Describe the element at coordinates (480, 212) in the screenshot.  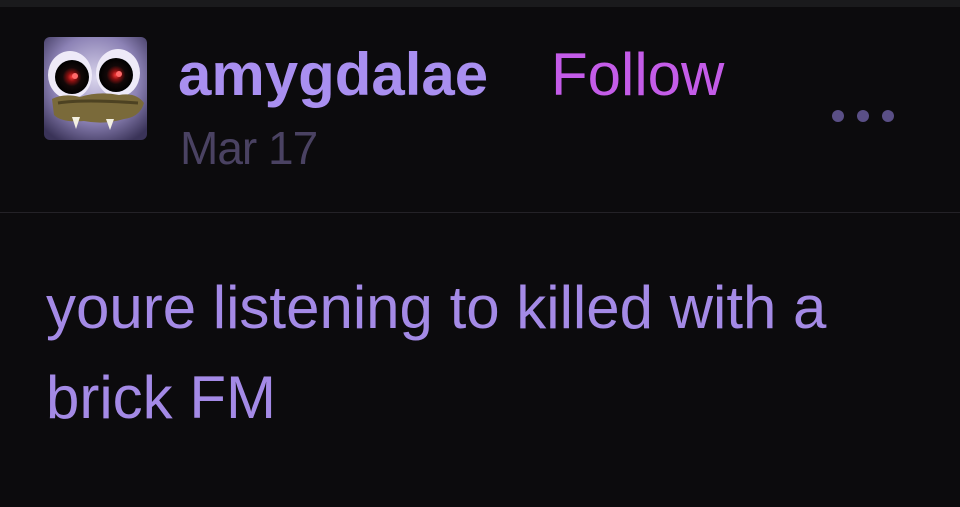
I see `header-divider` at that location.